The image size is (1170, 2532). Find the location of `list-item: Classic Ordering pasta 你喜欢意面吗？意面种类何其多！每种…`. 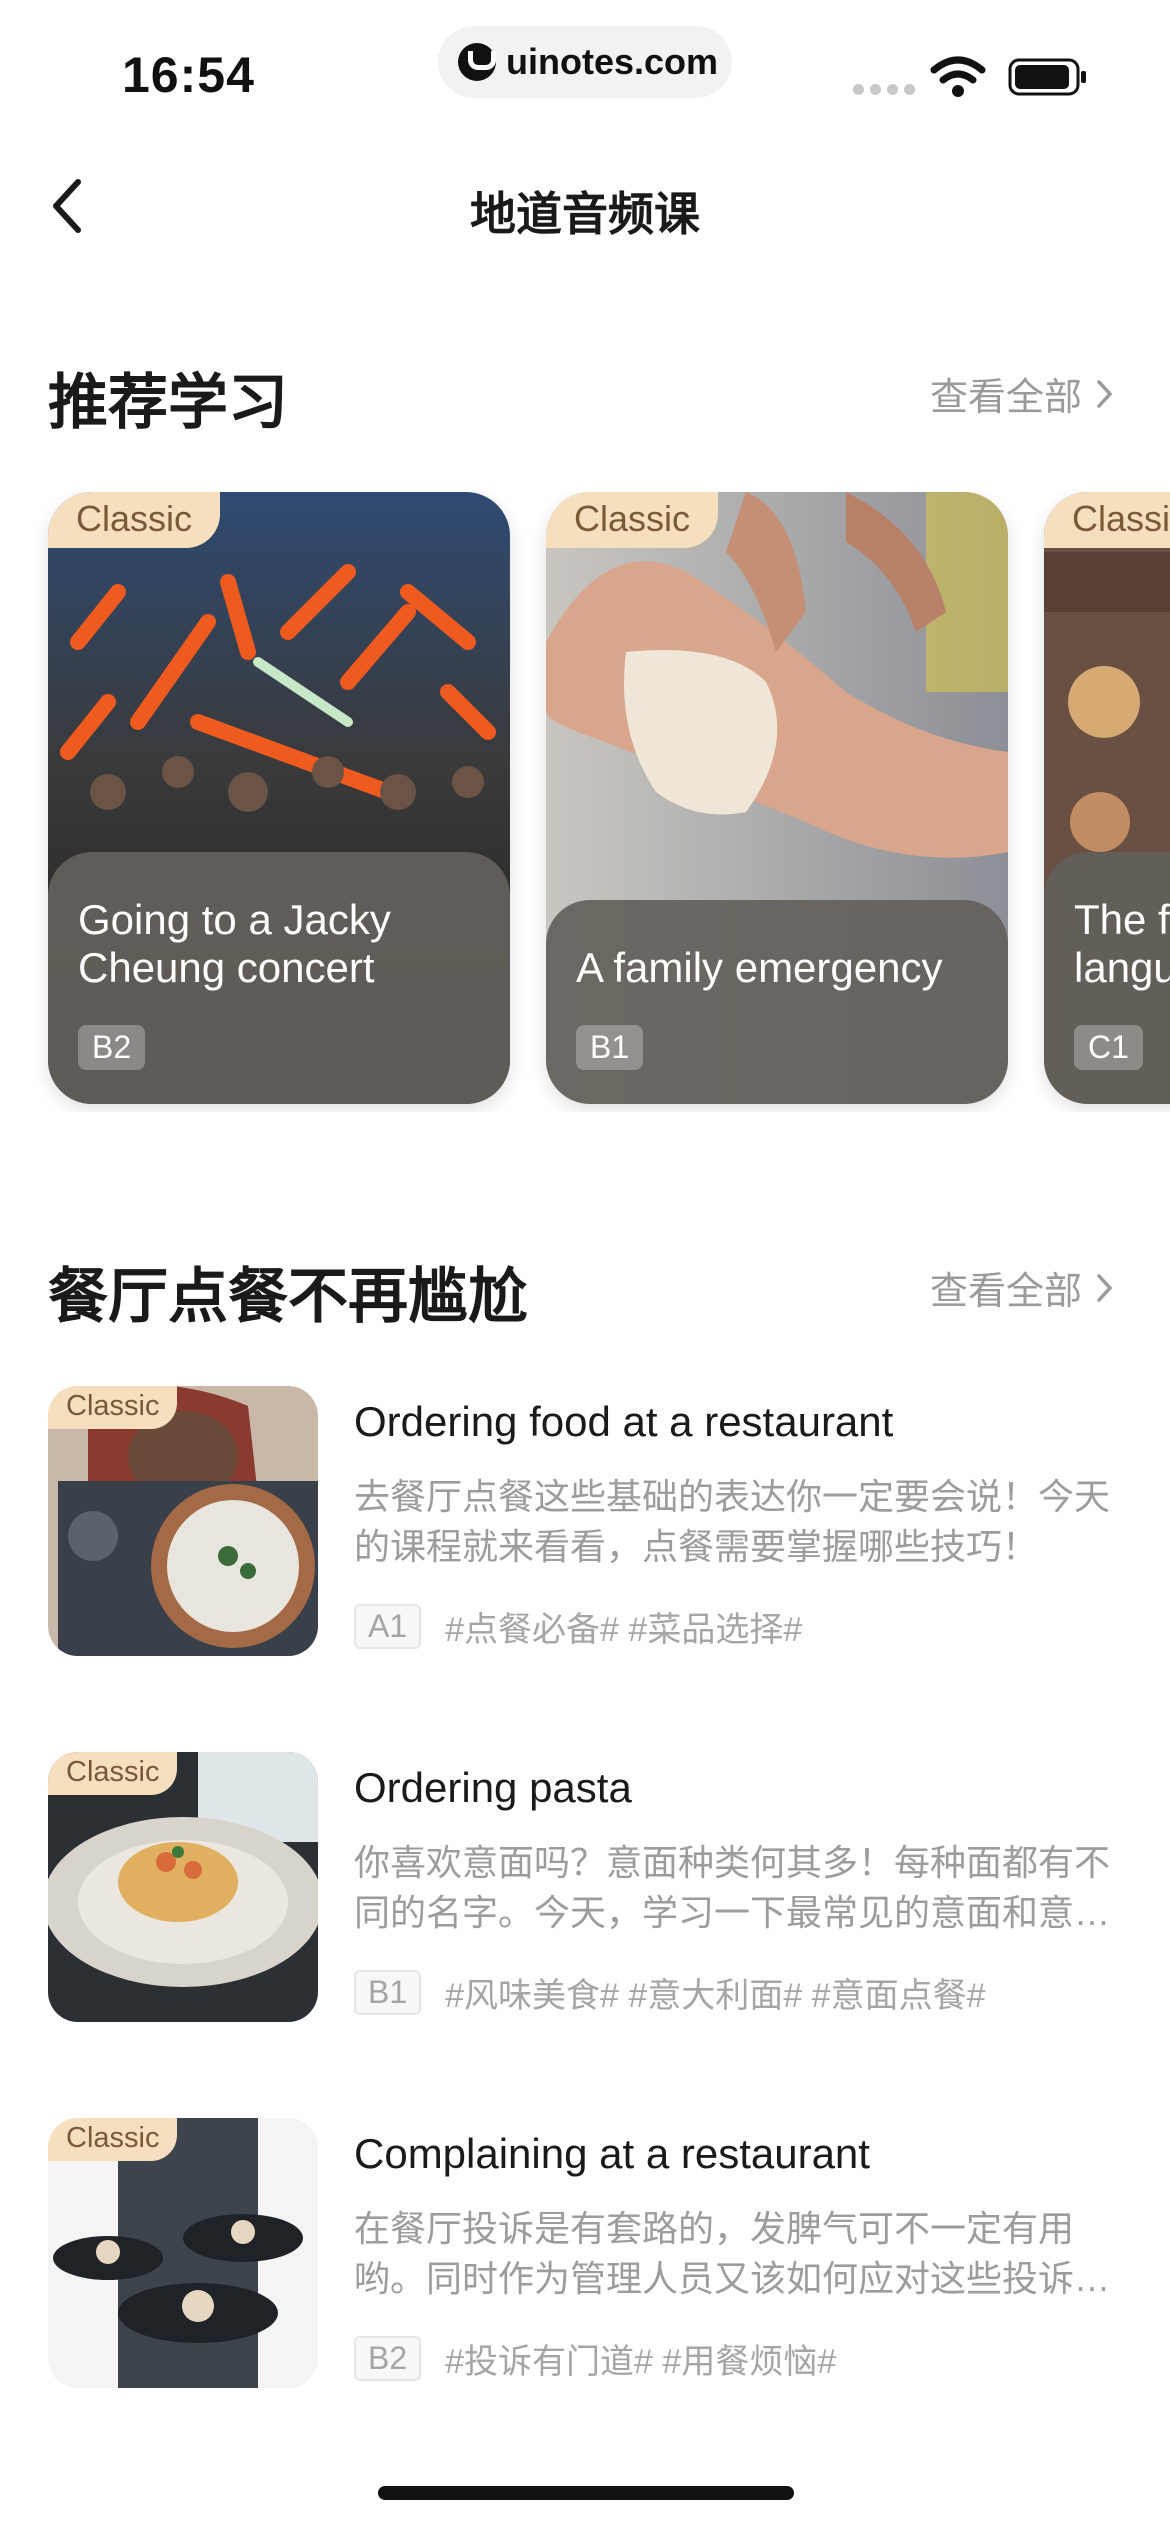

list-item: Classic Ordering pasta 你喜欢意面吗？意面种类何其多！每种… is located at coordinates (585, 1887).